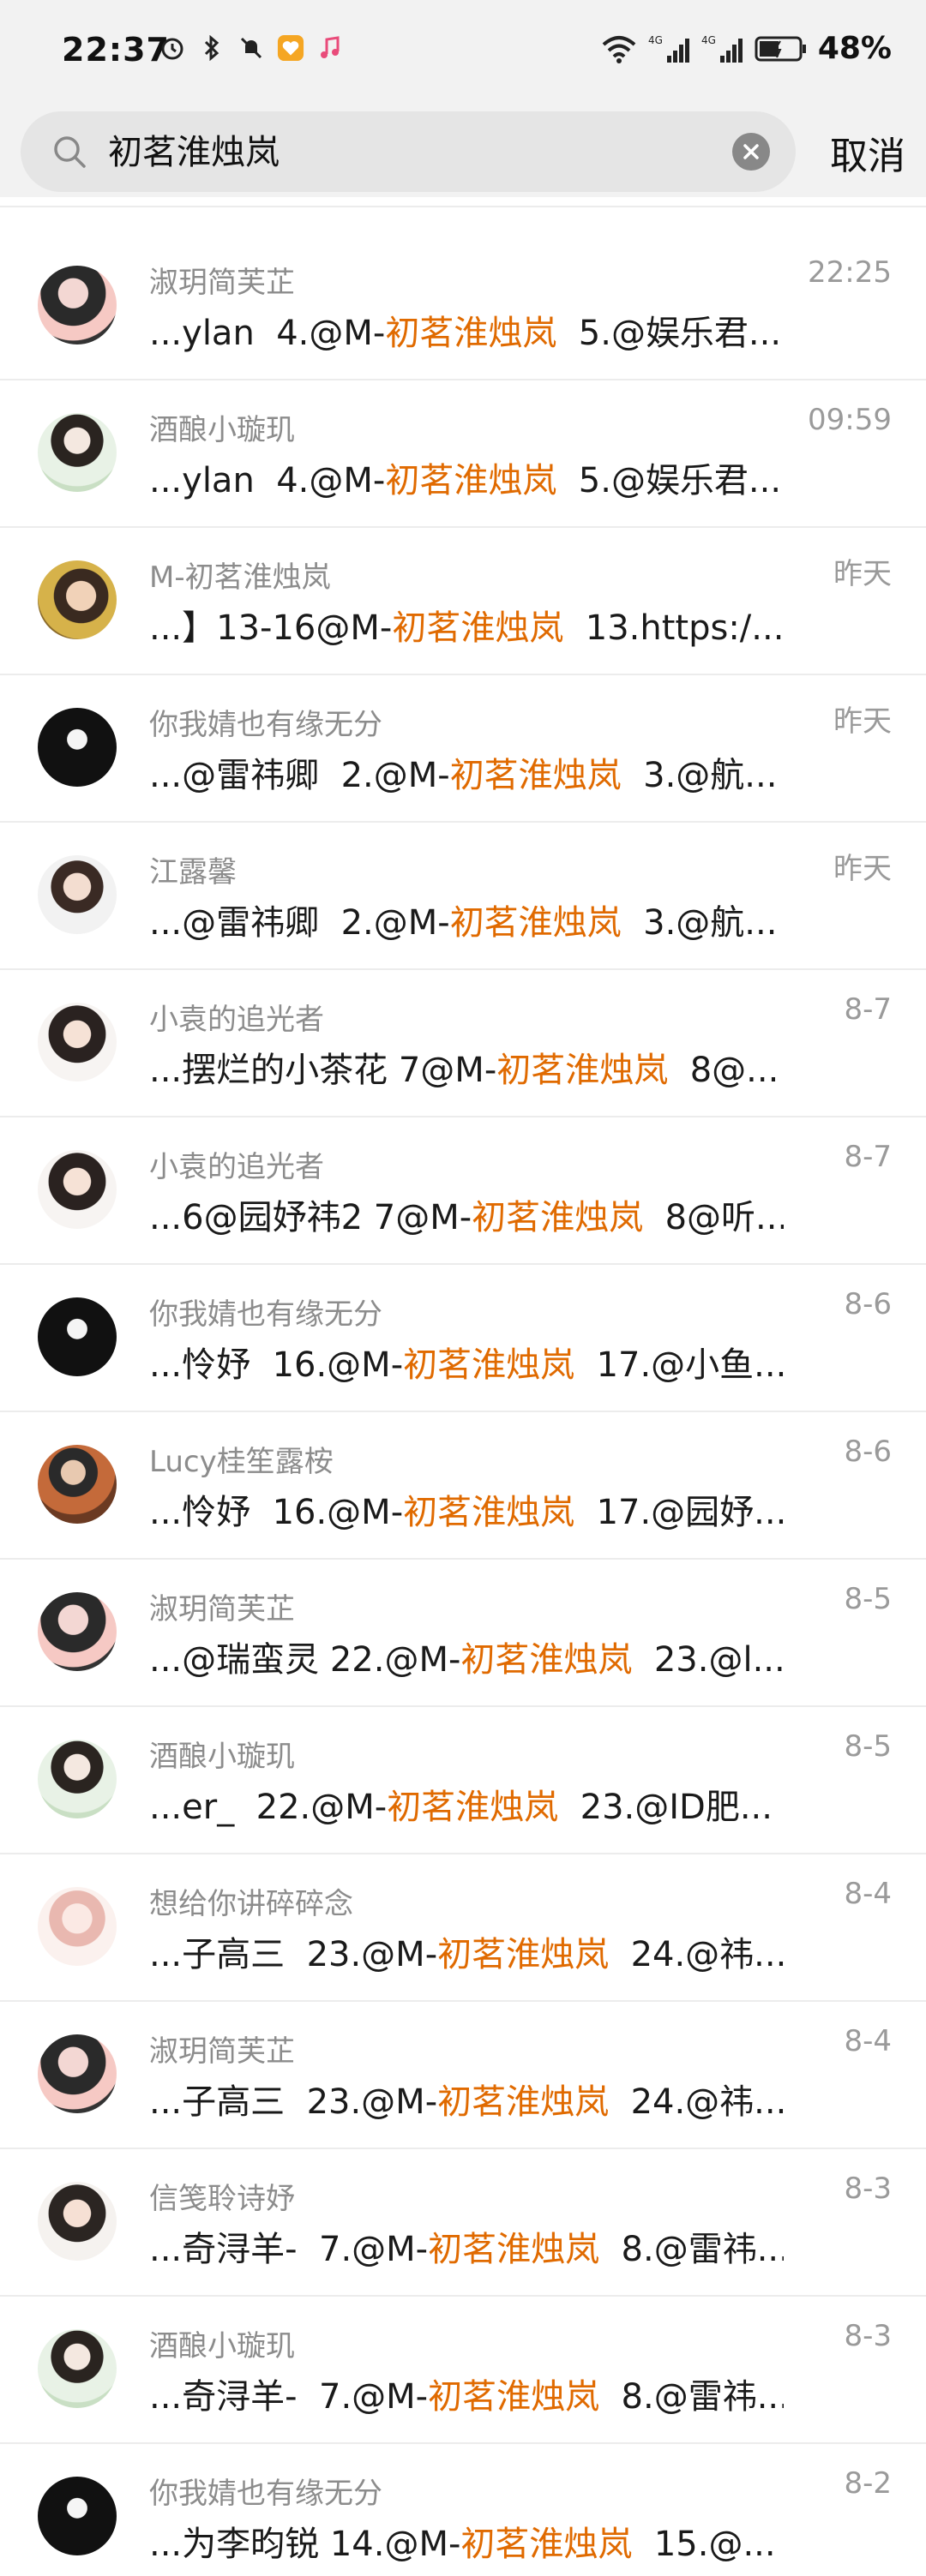  I want to click on heart-app-icon, so click(290, 48).